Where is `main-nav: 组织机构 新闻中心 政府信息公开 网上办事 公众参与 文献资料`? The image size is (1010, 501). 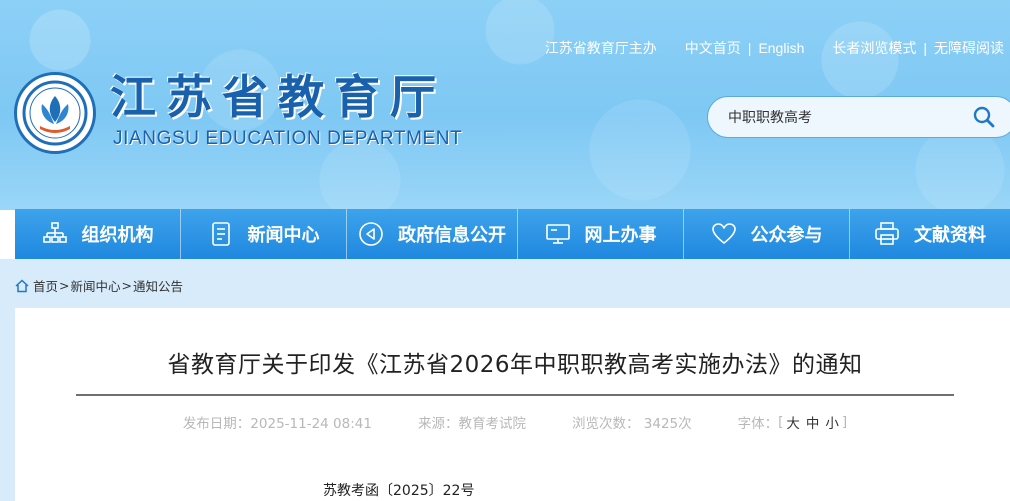 main-nav: 组织机构 新闻中心 政府信息公开 网上办事 公众参与 文献资料 is located at coordinates (512, 234).